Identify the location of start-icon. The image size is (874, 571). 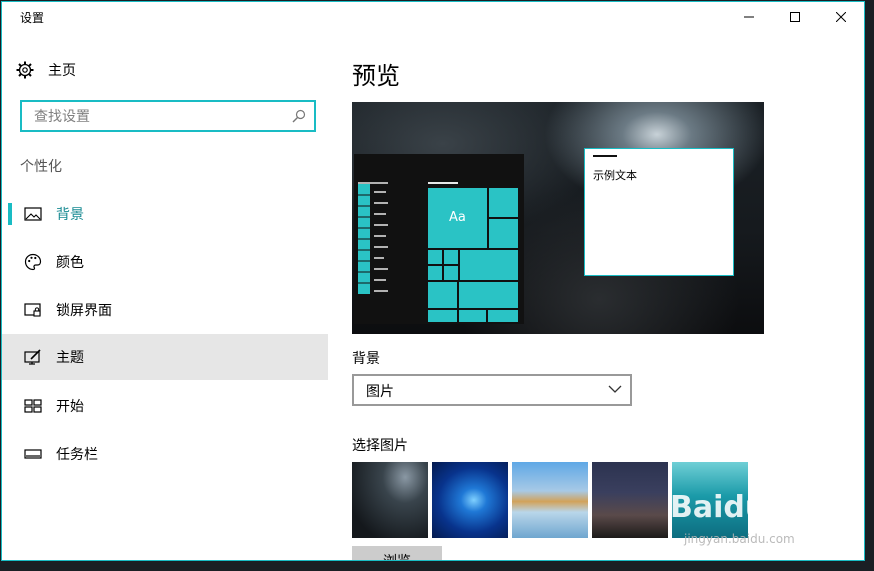
(33, 406).